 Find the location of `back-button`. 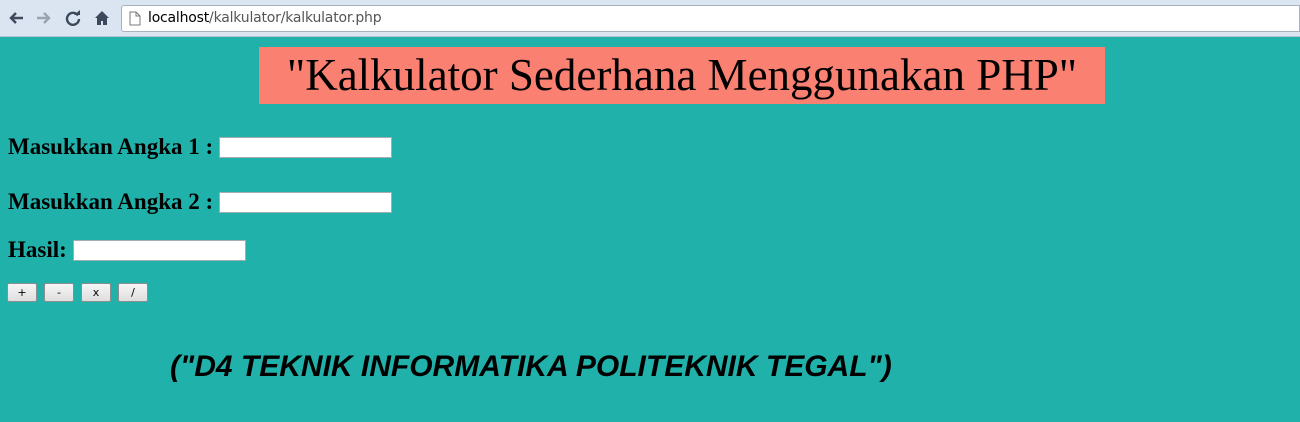

back-button is located at coordinates (16, 18).